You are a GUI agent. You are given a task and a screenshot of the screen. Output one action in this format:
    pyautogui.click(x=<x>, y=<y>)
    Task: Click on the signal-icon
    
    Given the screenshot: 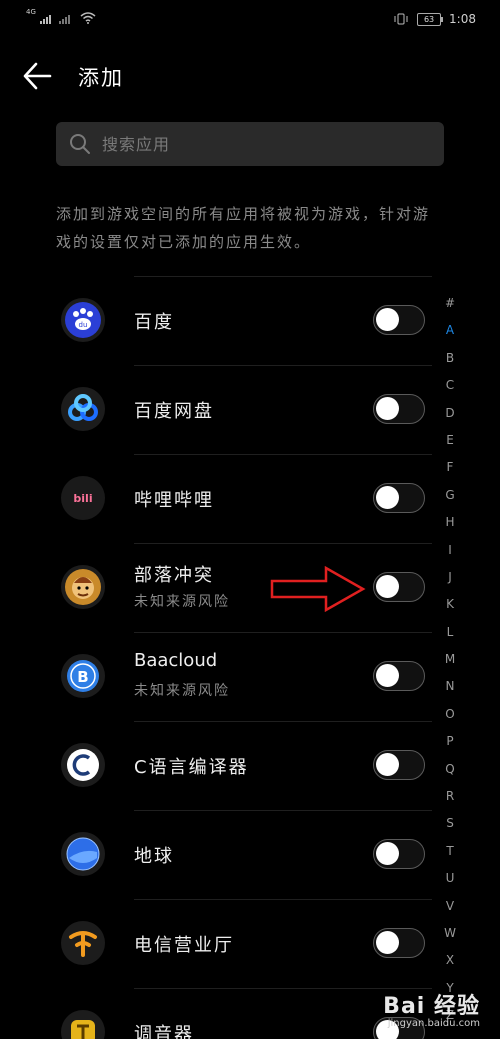 What is the action you would take?
    pyautogui.click(x=45, y=19)
    